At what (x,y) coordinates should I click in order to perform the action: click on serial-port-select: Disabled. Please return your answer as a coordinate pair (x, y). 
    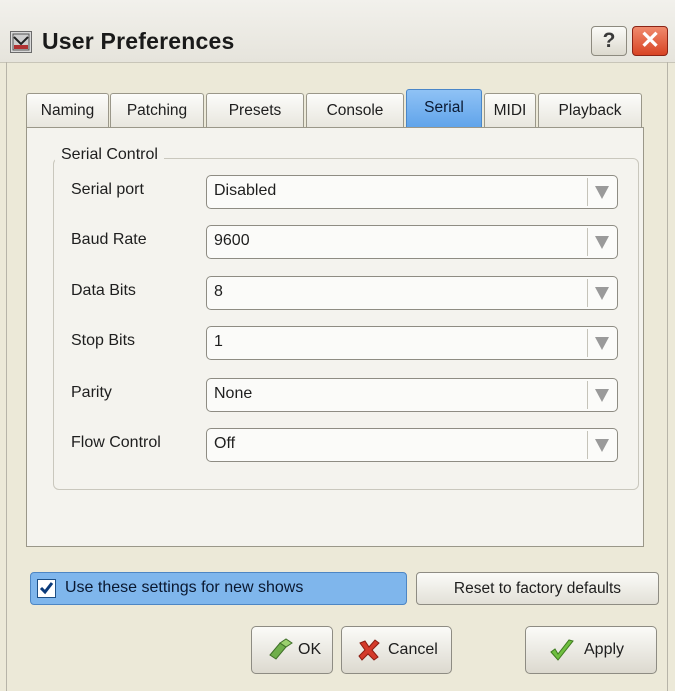
    Looking at the image, I should click on (412, 192).